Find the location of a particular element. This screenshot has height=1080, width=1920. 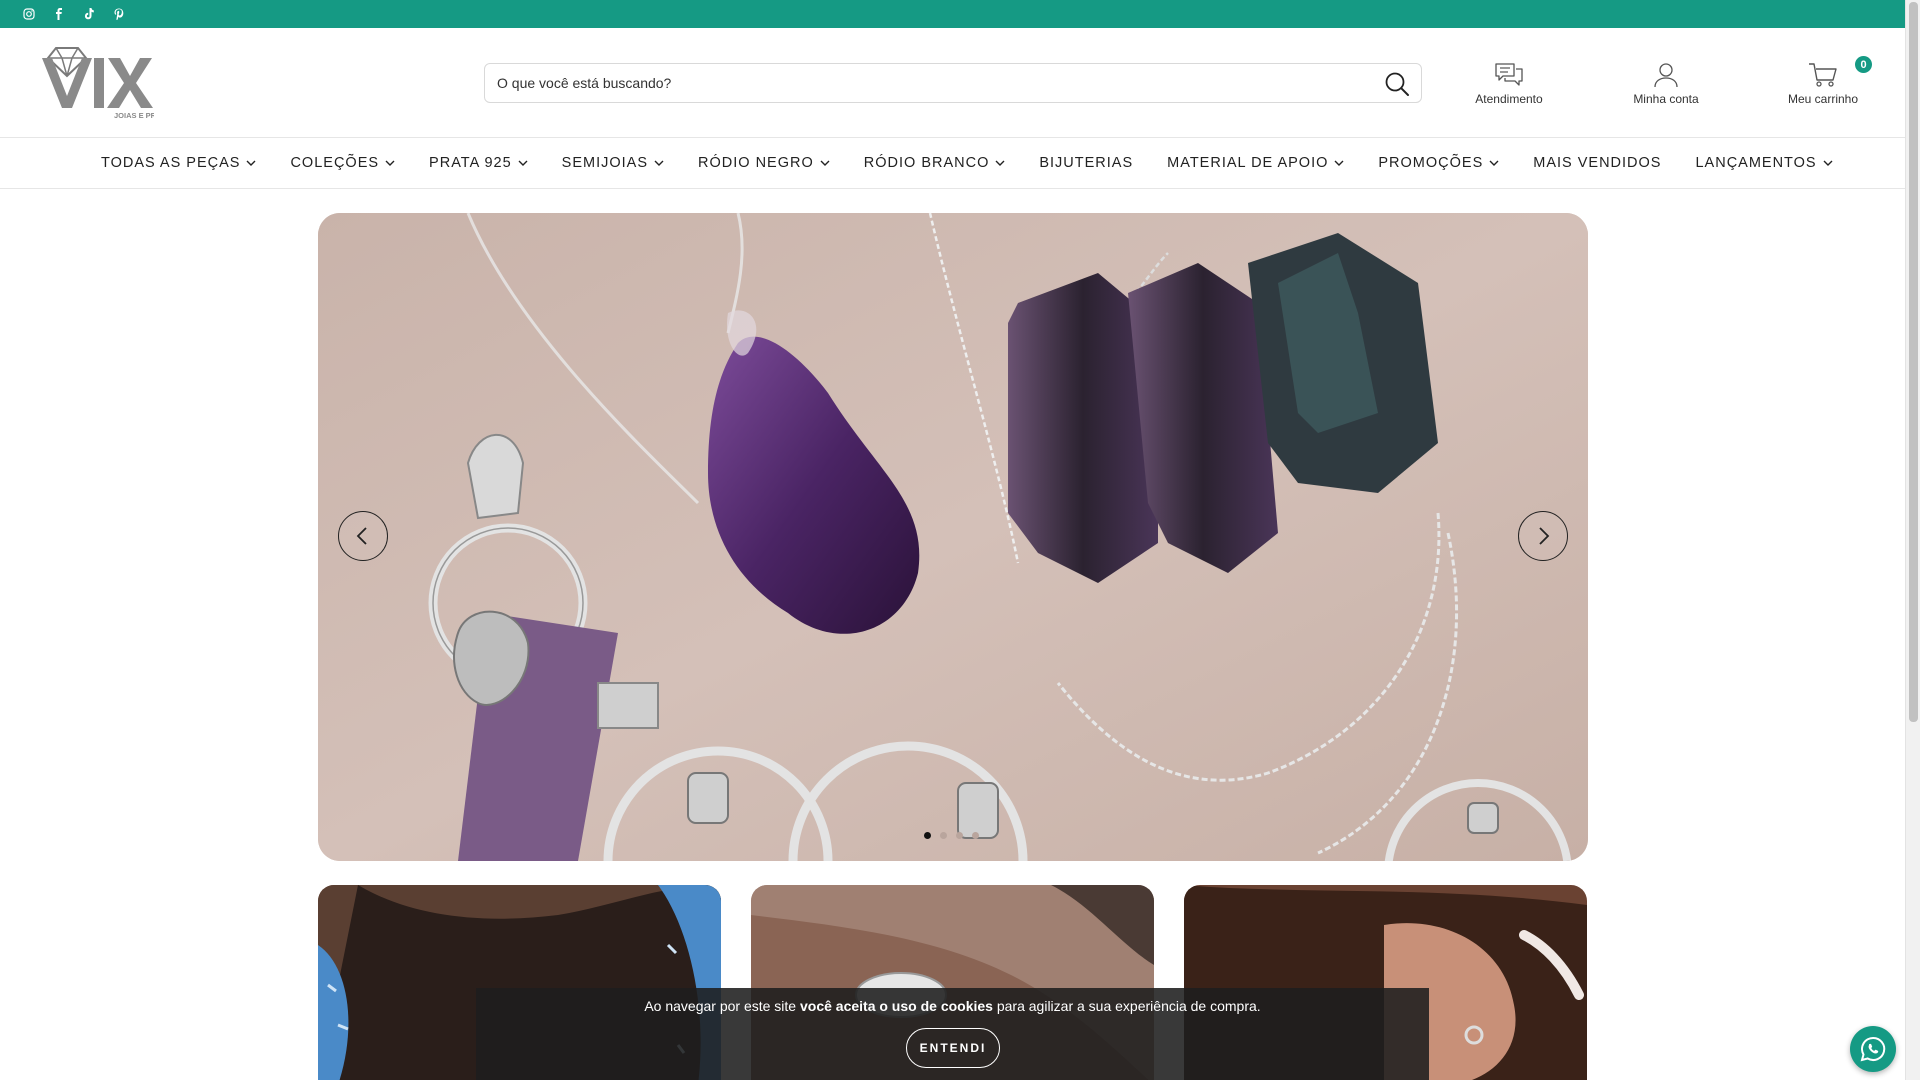

slider-dots is located at coordinates (951, 835).